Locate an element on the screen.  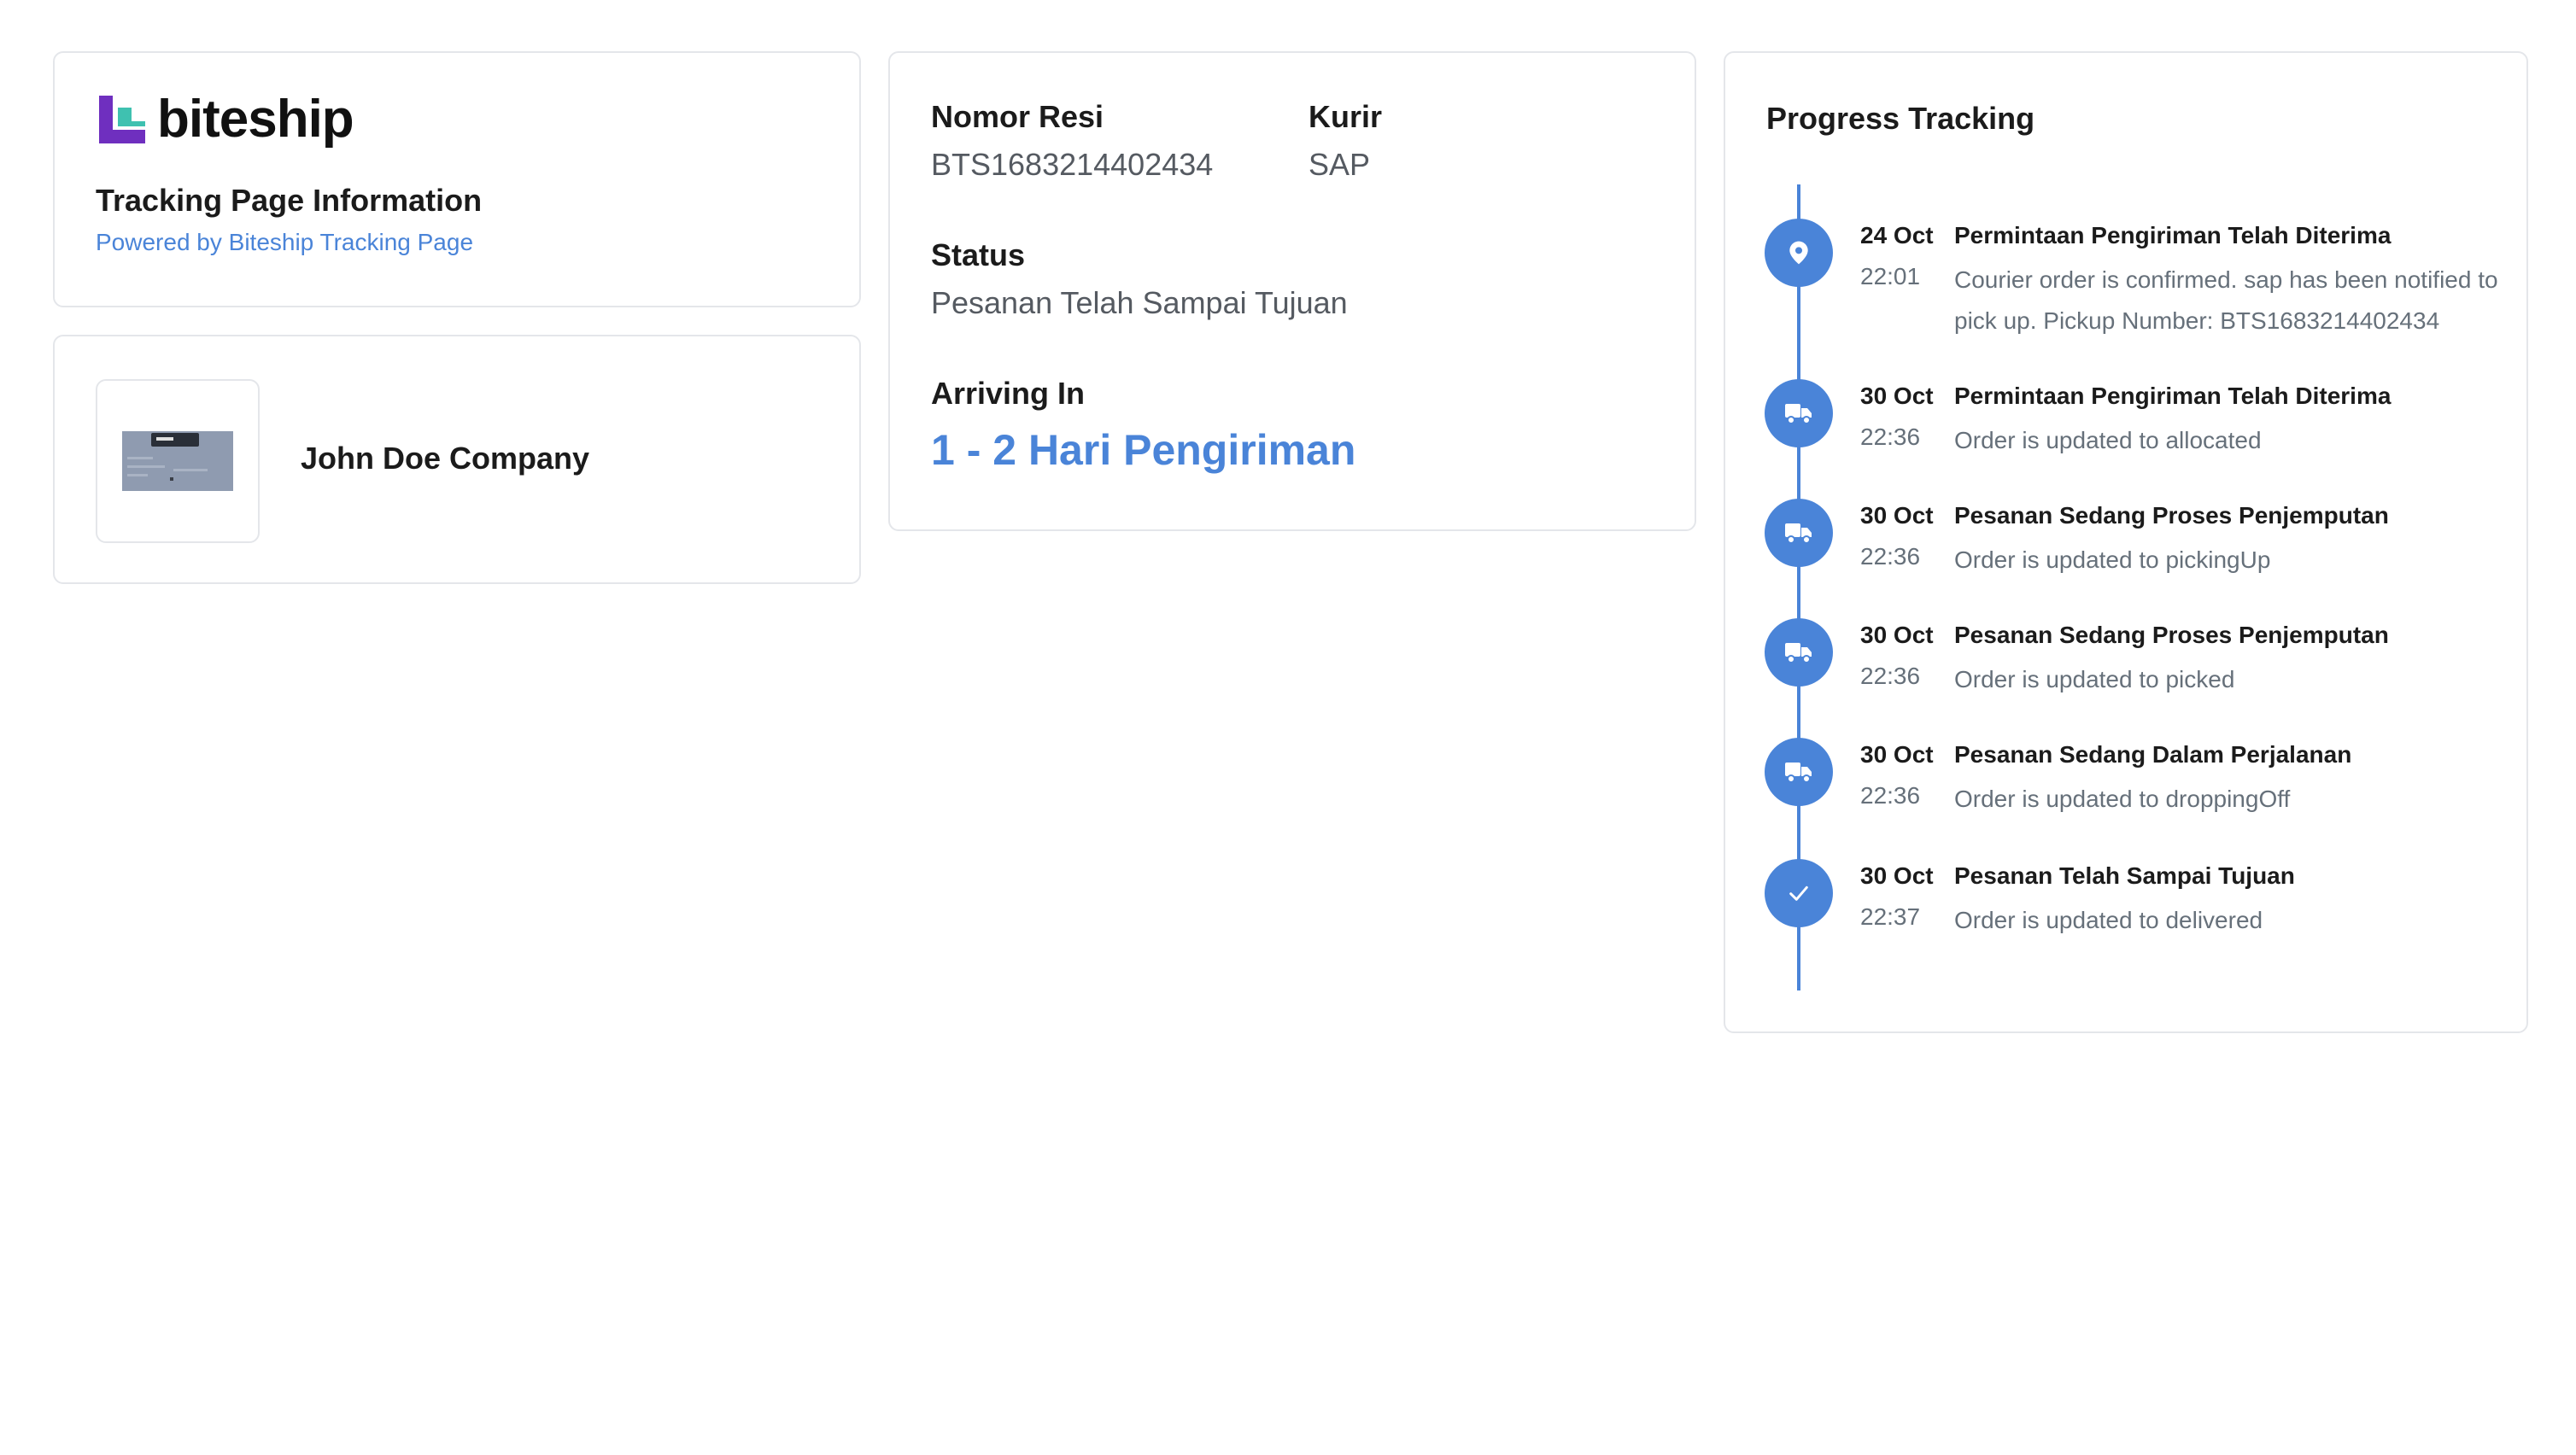
company-logo is located at coordinates (178, 461).